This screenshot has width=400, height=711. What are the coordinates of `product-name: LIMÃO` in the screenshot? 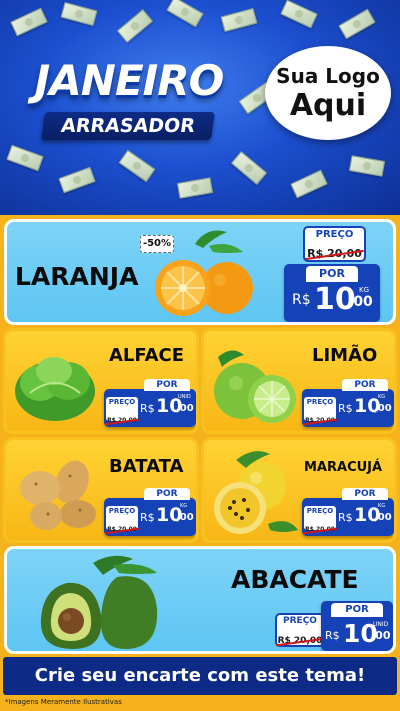 It's located at (345, 355).